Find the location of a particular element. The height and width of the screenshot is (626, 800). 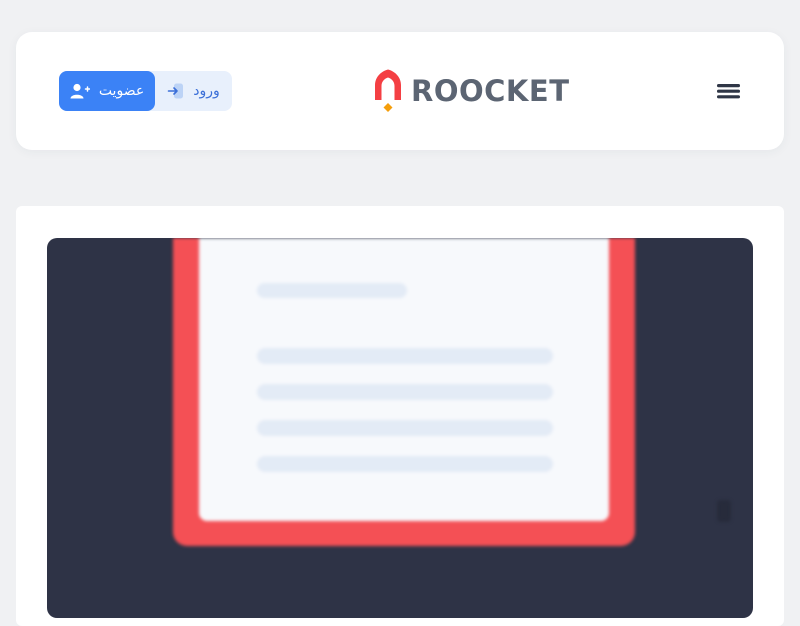

signup-button: عضویت is located at coordinates (107, 91).